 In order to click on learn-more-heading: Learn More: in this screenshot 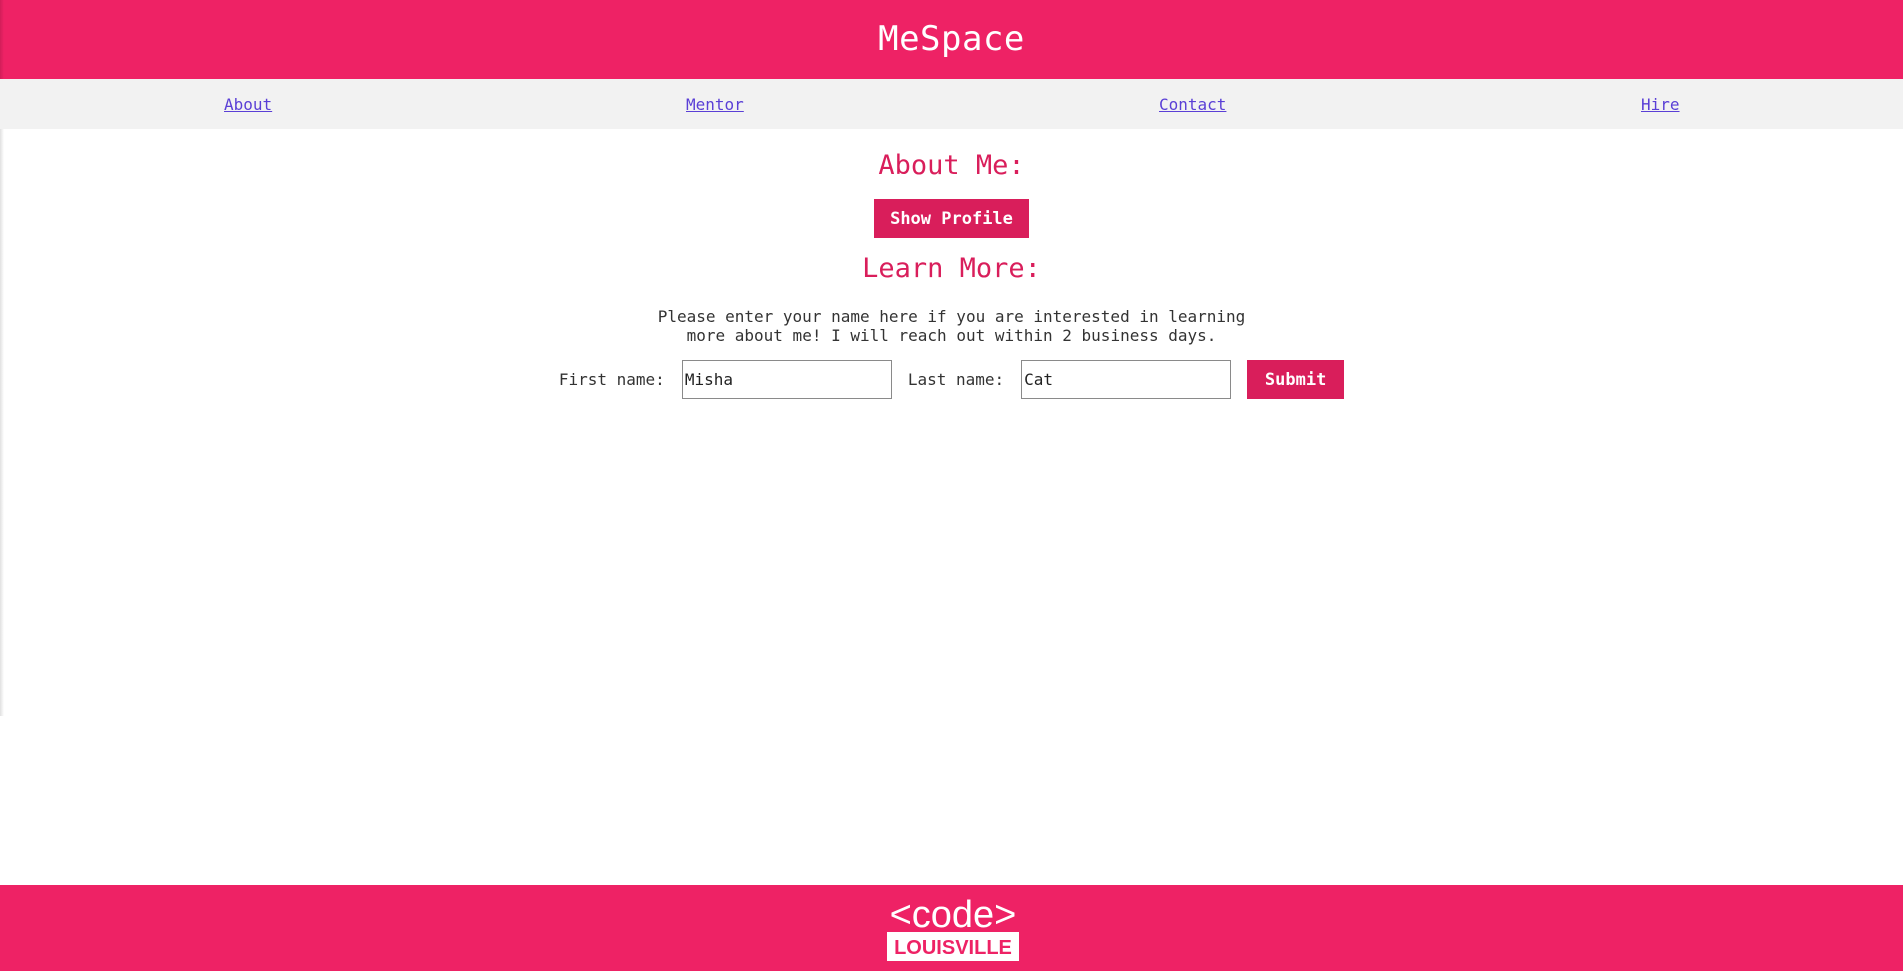, I will do `click(951, 268)`.